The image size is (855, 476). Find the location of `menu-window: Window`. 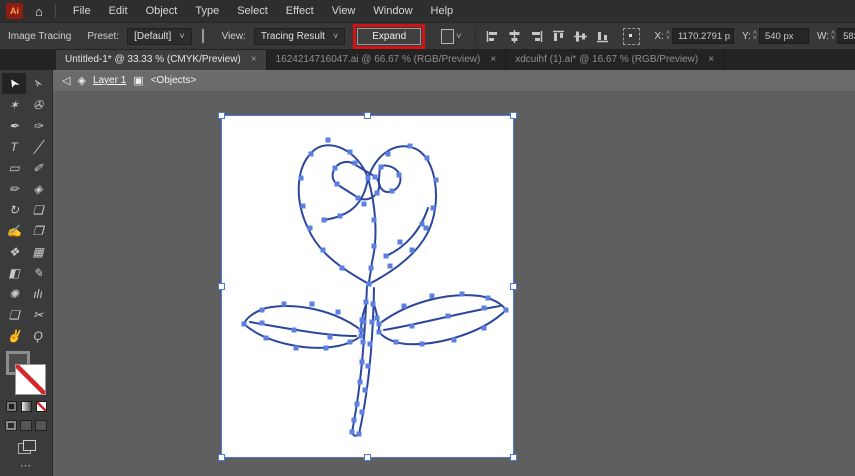

menu-window: Window is located at coordinates (392, 11).